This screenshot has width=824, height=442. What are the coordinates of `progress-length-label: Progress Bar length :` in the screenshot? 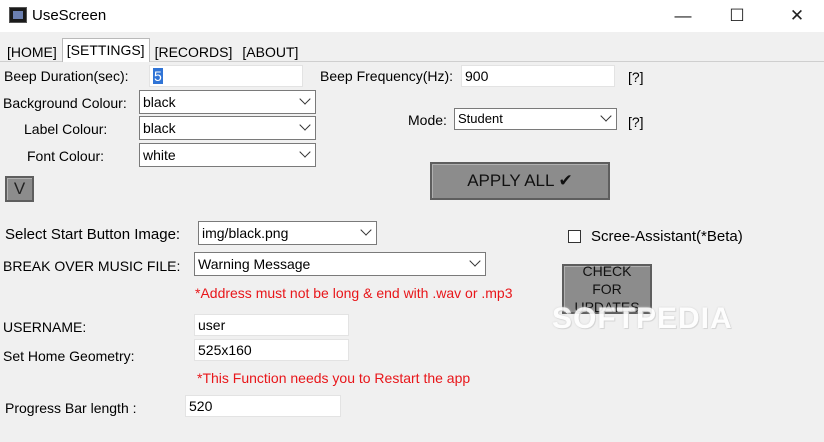 It's located at (71, 408).